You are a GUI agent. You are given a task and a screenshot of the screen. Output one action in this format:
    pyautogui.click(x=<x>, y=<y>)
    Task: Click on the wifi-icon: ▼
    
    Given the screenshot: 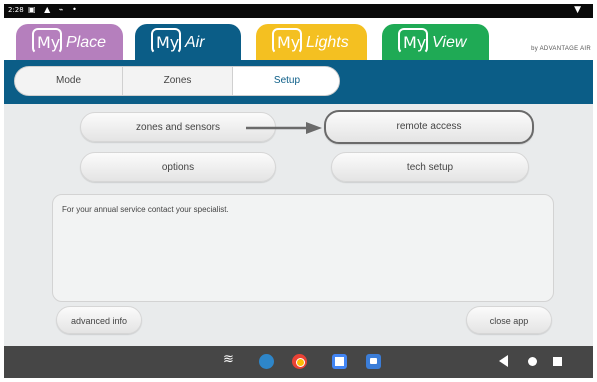 What is the action you would take?
    pyautogui.click(x=577, y=10)
    